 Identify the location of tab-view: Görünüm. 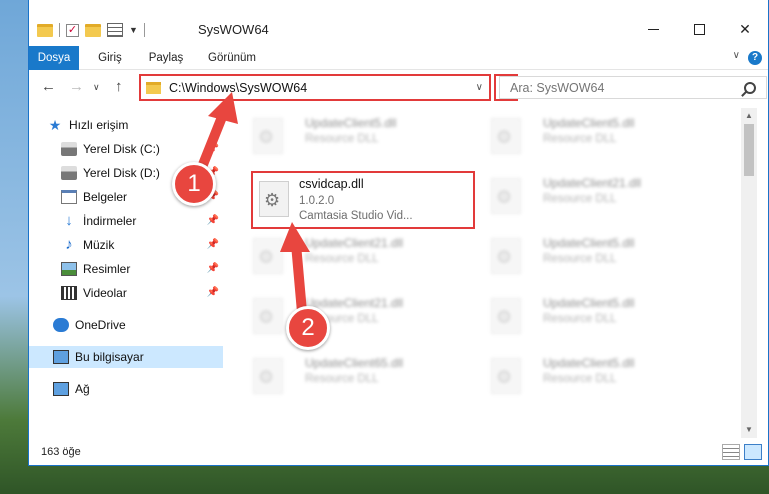
(232, 58).